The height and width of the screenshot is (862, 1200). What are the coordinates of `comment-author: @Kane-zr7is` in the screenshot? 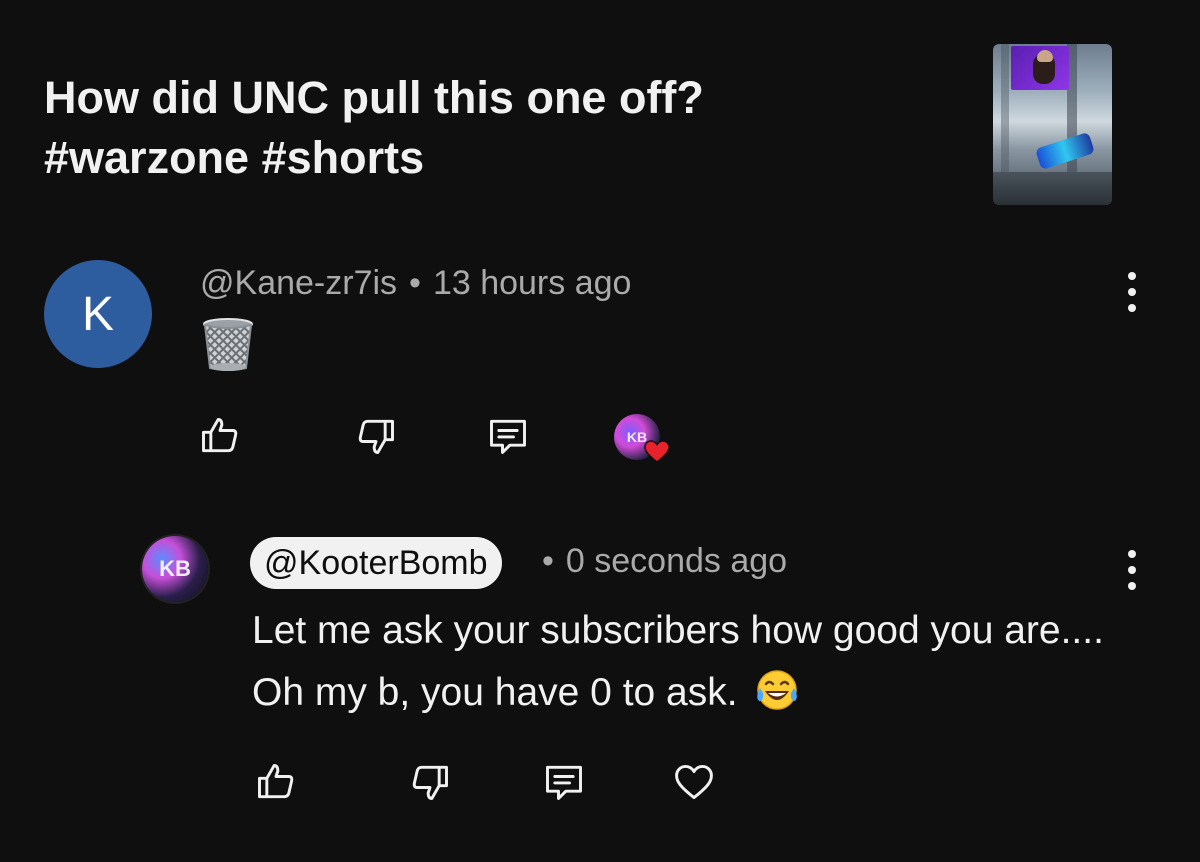 It's located at (298, 283).